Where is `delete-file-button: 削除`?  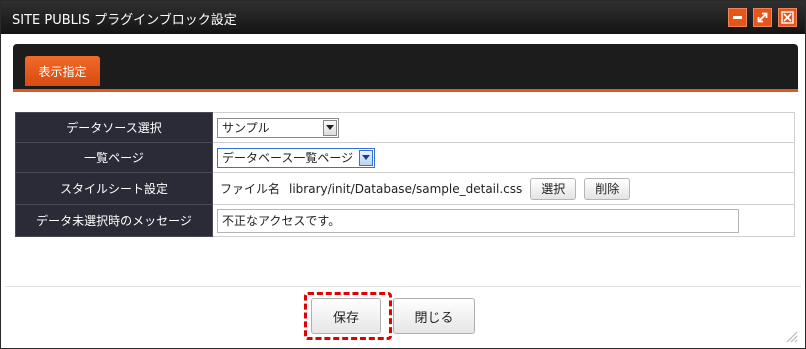 delete-file-button: 削除 is located at coordinates (607, 188).